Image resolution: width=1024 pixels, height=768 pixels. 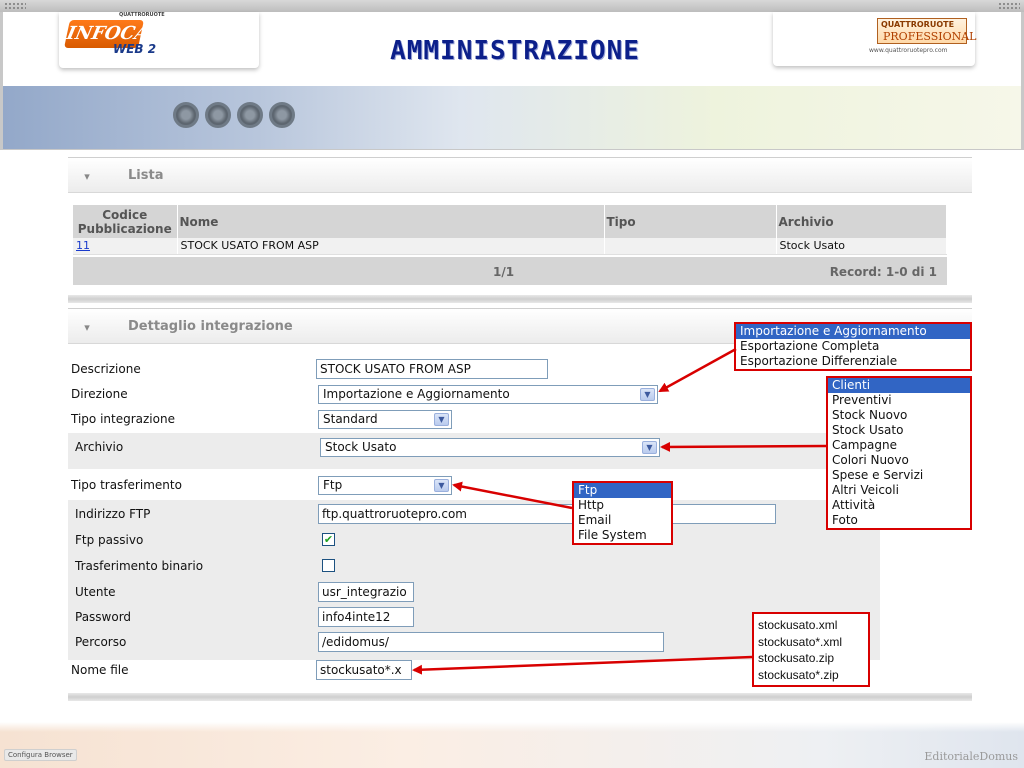 What do you see at coordinates (101, 642) in the screenshot?
I see `percorso-label: Percorso` at bounding box center [101, 642].